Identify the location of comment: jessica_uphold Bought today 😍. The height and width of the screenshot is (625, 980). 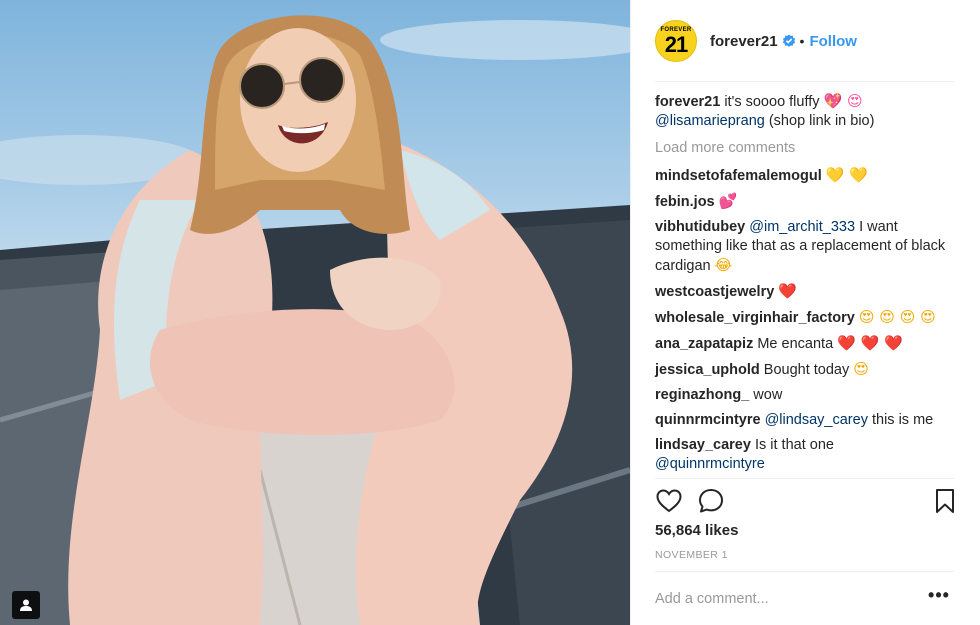
(805, 370).